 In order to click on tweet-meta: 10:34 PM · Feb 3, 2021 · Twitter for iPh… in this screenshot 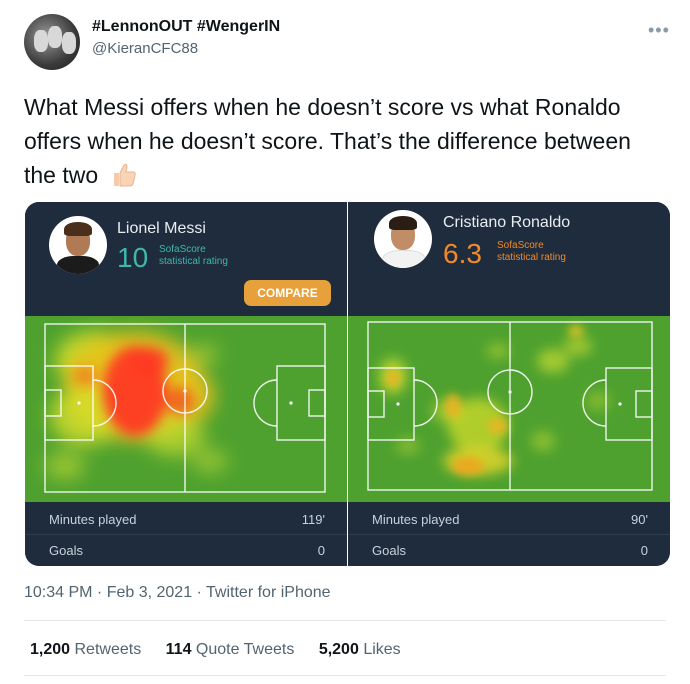, I will do `click(177, 593)`.